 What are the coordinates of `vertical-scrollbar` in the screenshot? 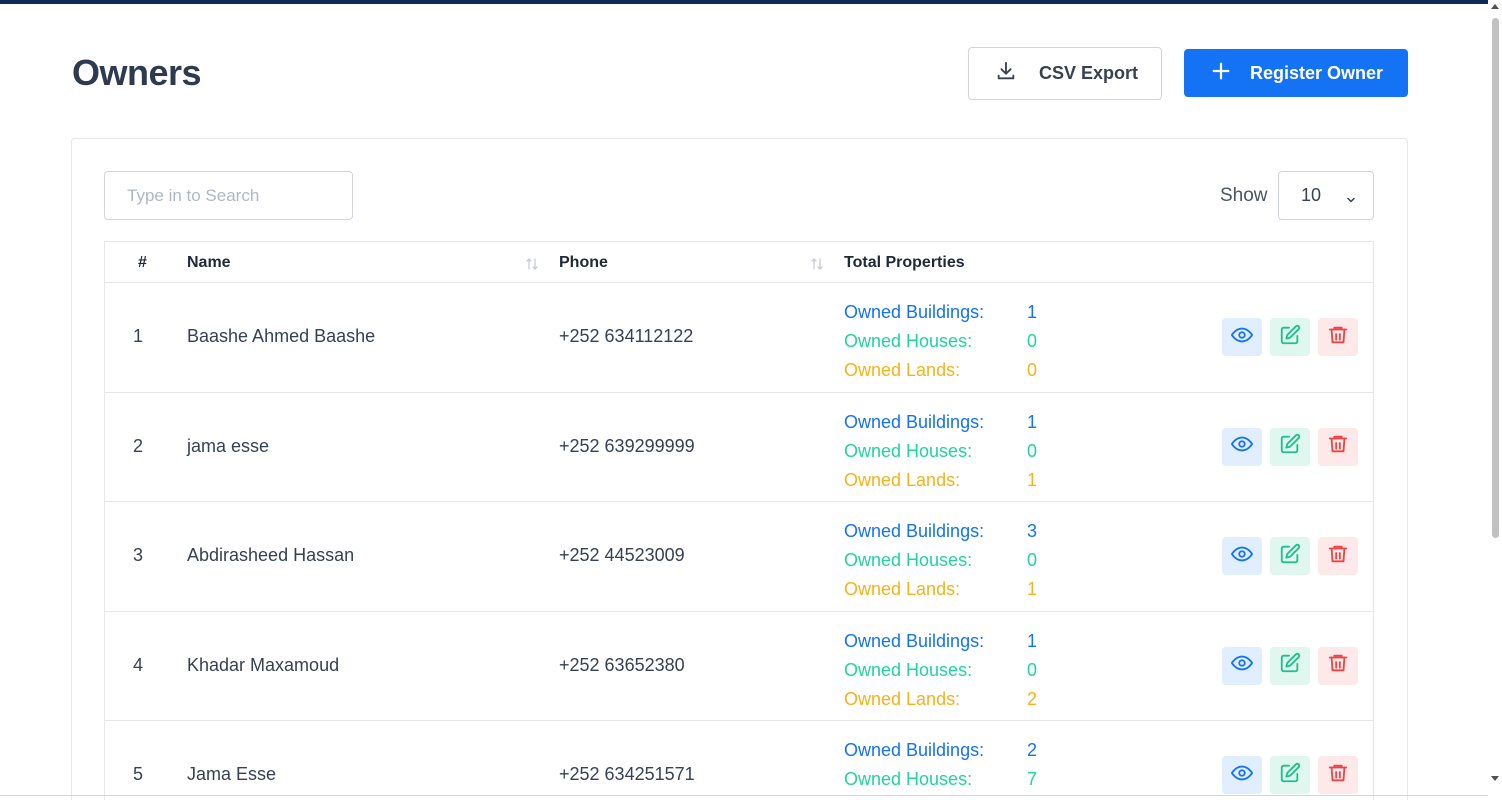 It's located at (1495, 400).